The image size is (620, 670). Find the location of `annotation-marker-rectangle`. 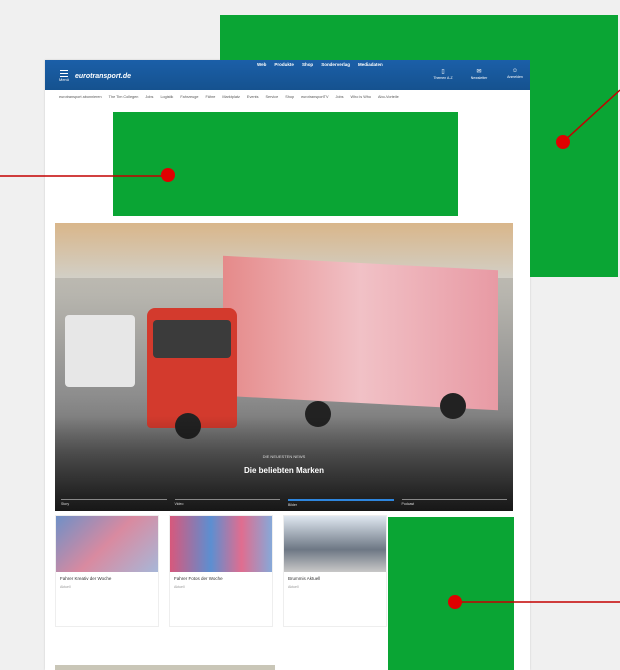

annotation-marker-rectangle is located at coordinates (455, 602).